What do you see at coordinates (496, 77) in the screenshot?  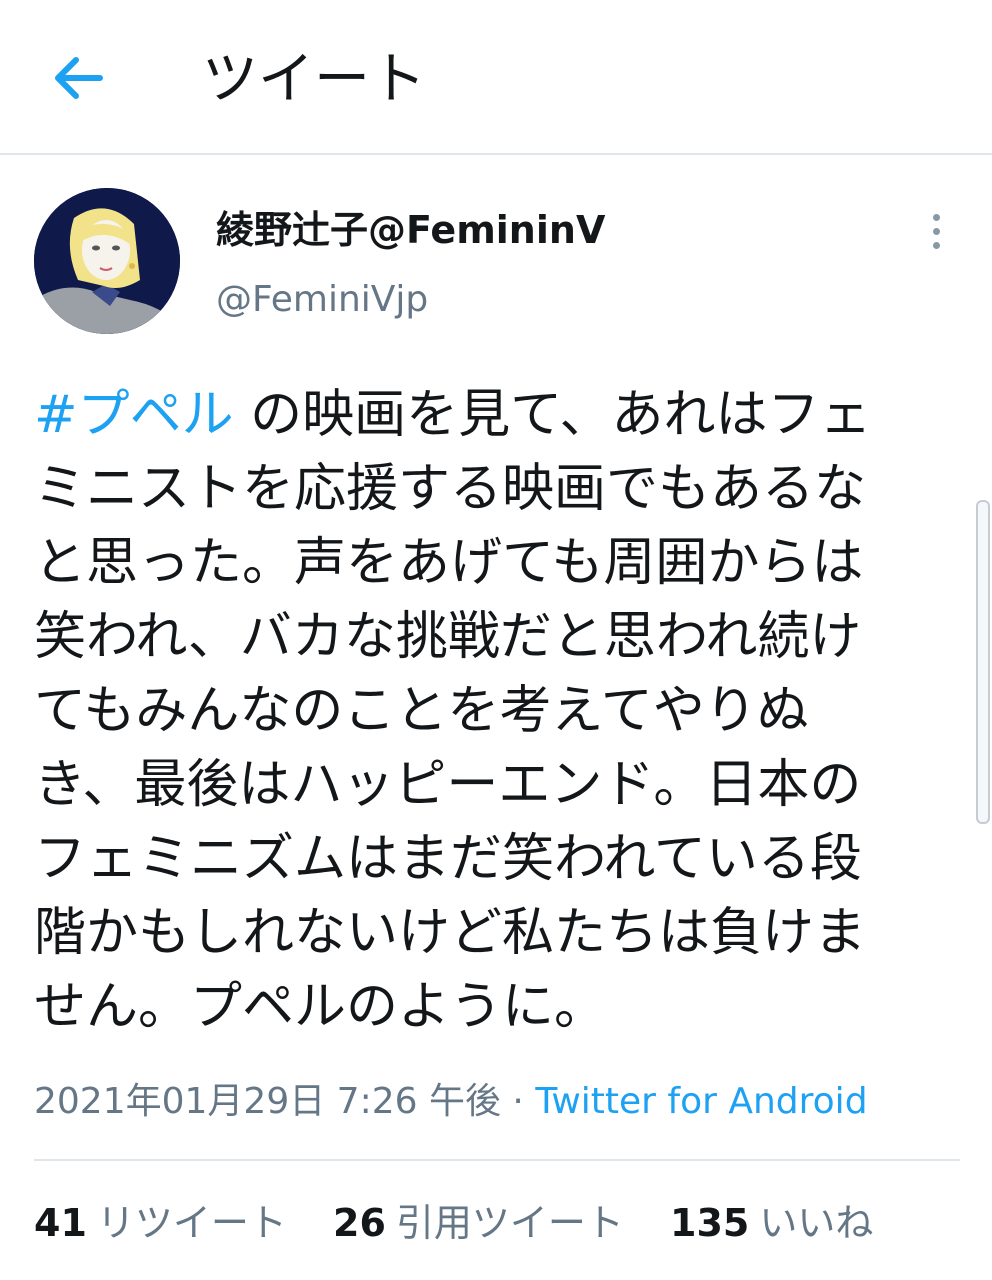 I see `app-header: ツイート` at bounding box center [496, 77].